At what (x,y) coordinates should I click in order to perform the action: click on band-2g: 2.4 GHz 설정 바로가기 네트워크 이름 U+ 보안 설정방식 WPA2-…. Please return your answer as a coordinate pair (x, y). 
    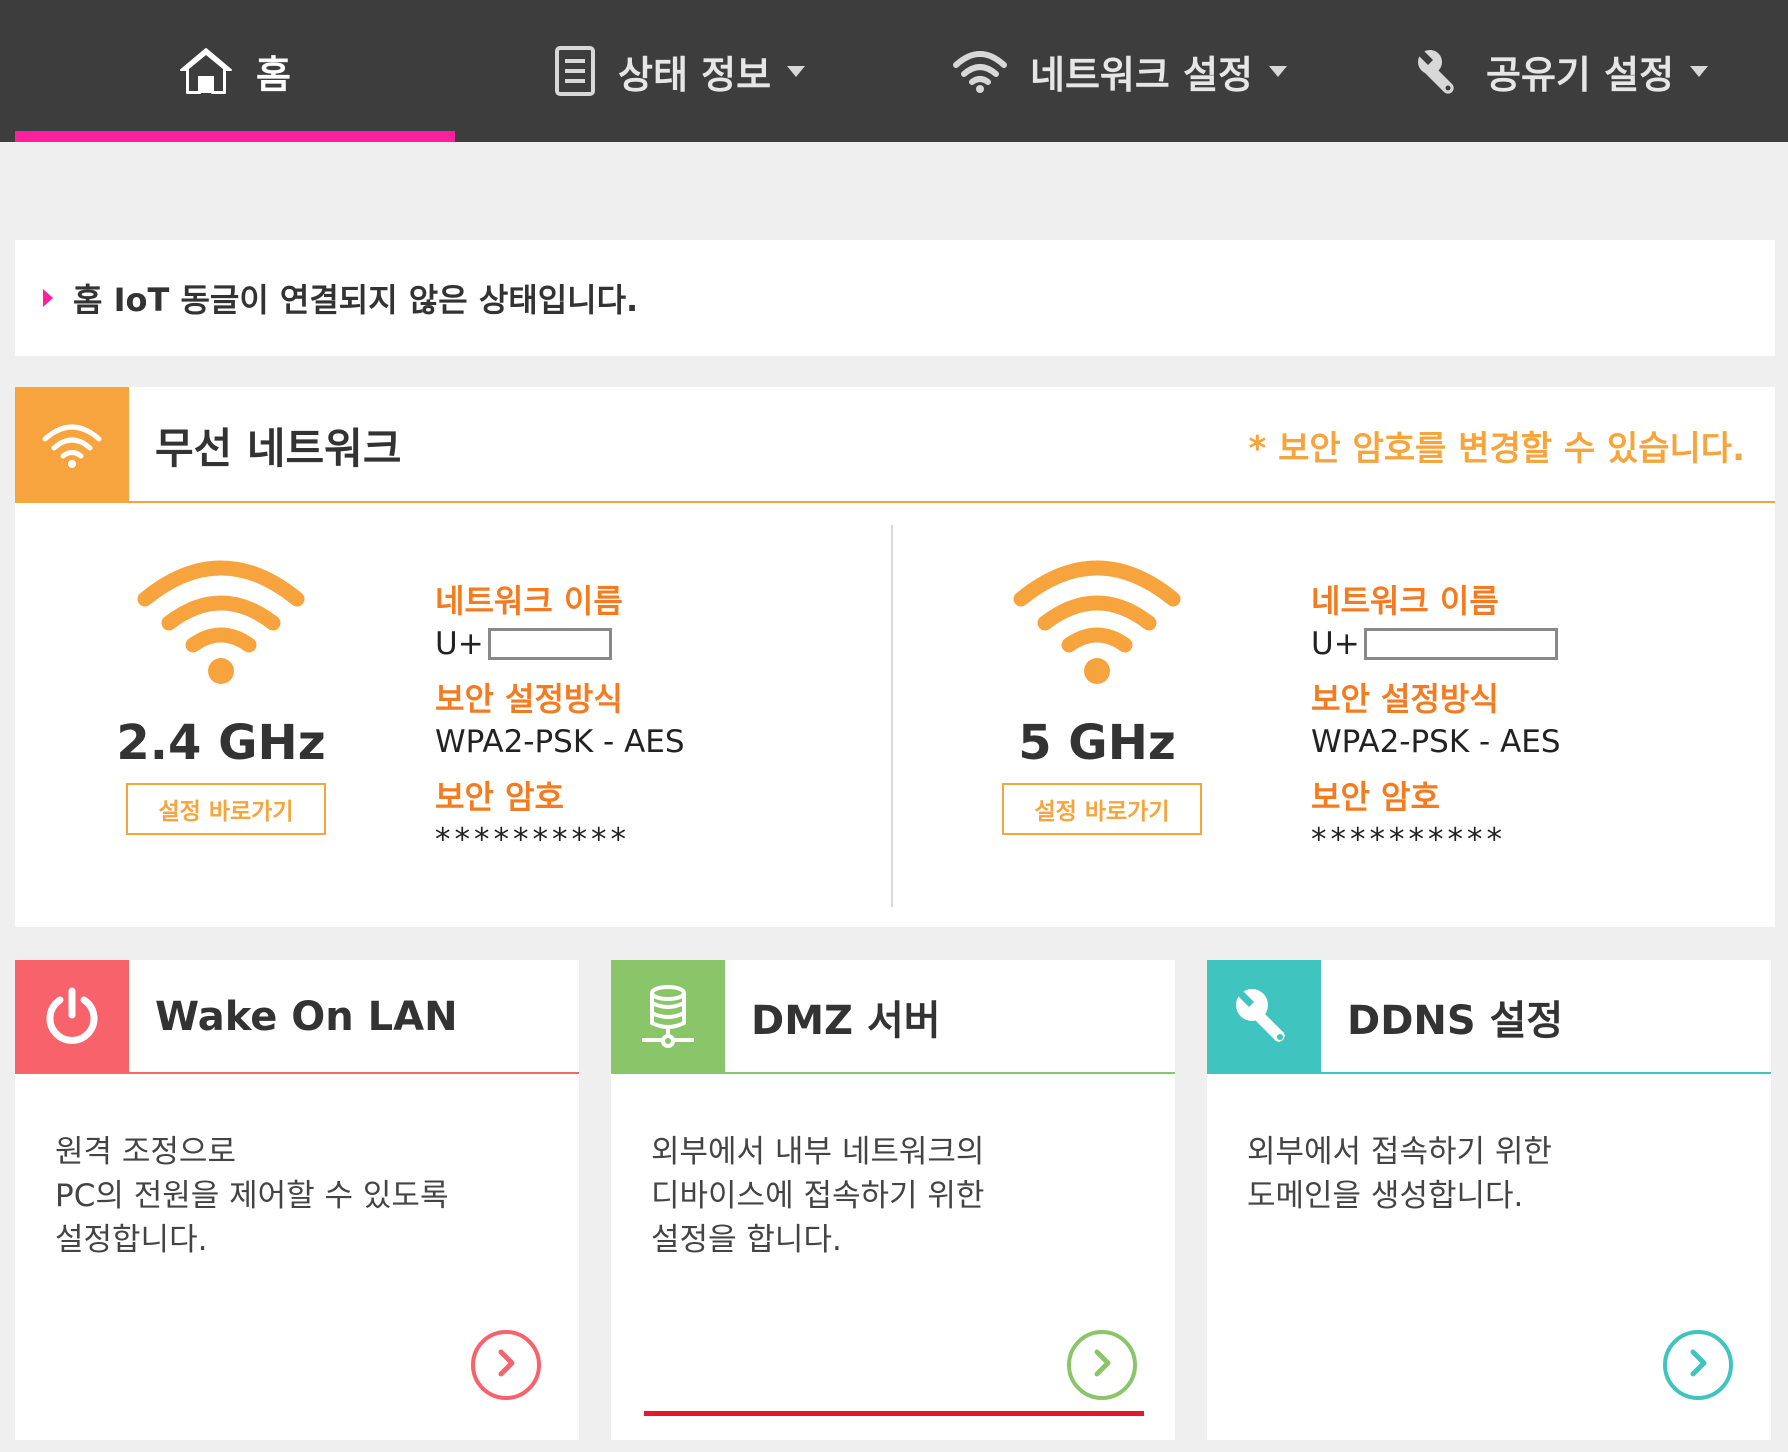
    Looking at the image, I should click on (453, 715).